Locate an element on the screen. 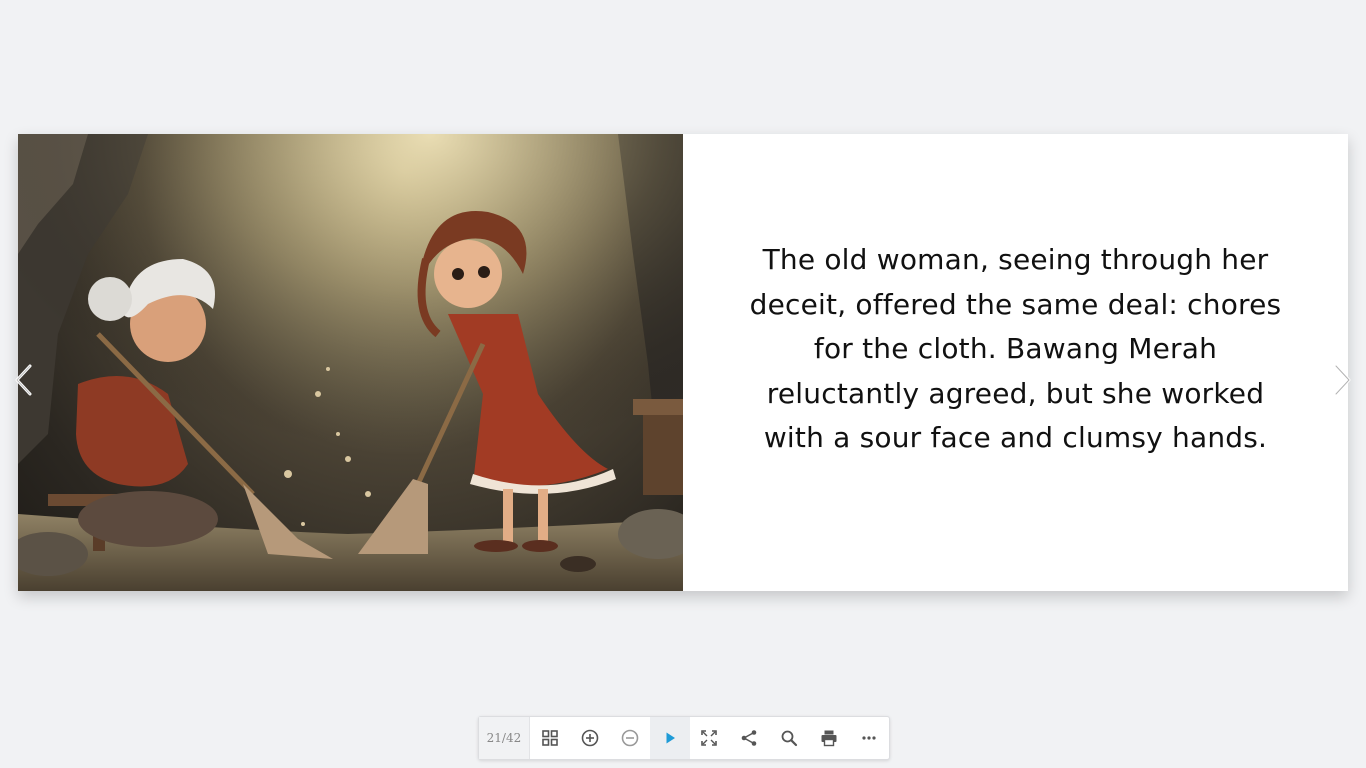  fullscreen-icon is located at coordinates (709, 738).